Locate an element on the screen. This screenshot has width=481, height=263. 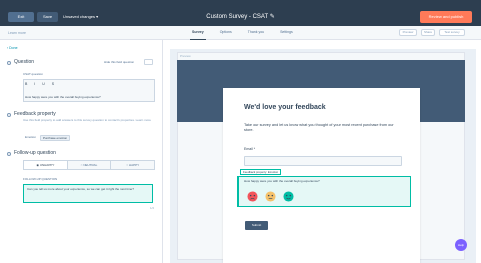
tab-happy-label: HAPPY is located at coordinates (134, 165).